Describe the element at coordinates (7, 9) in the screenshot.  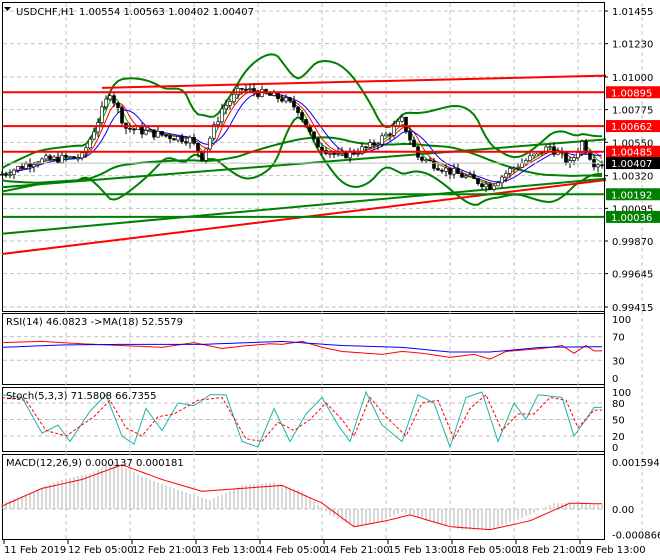
I see `dropdown-triangle-icon` at that location.